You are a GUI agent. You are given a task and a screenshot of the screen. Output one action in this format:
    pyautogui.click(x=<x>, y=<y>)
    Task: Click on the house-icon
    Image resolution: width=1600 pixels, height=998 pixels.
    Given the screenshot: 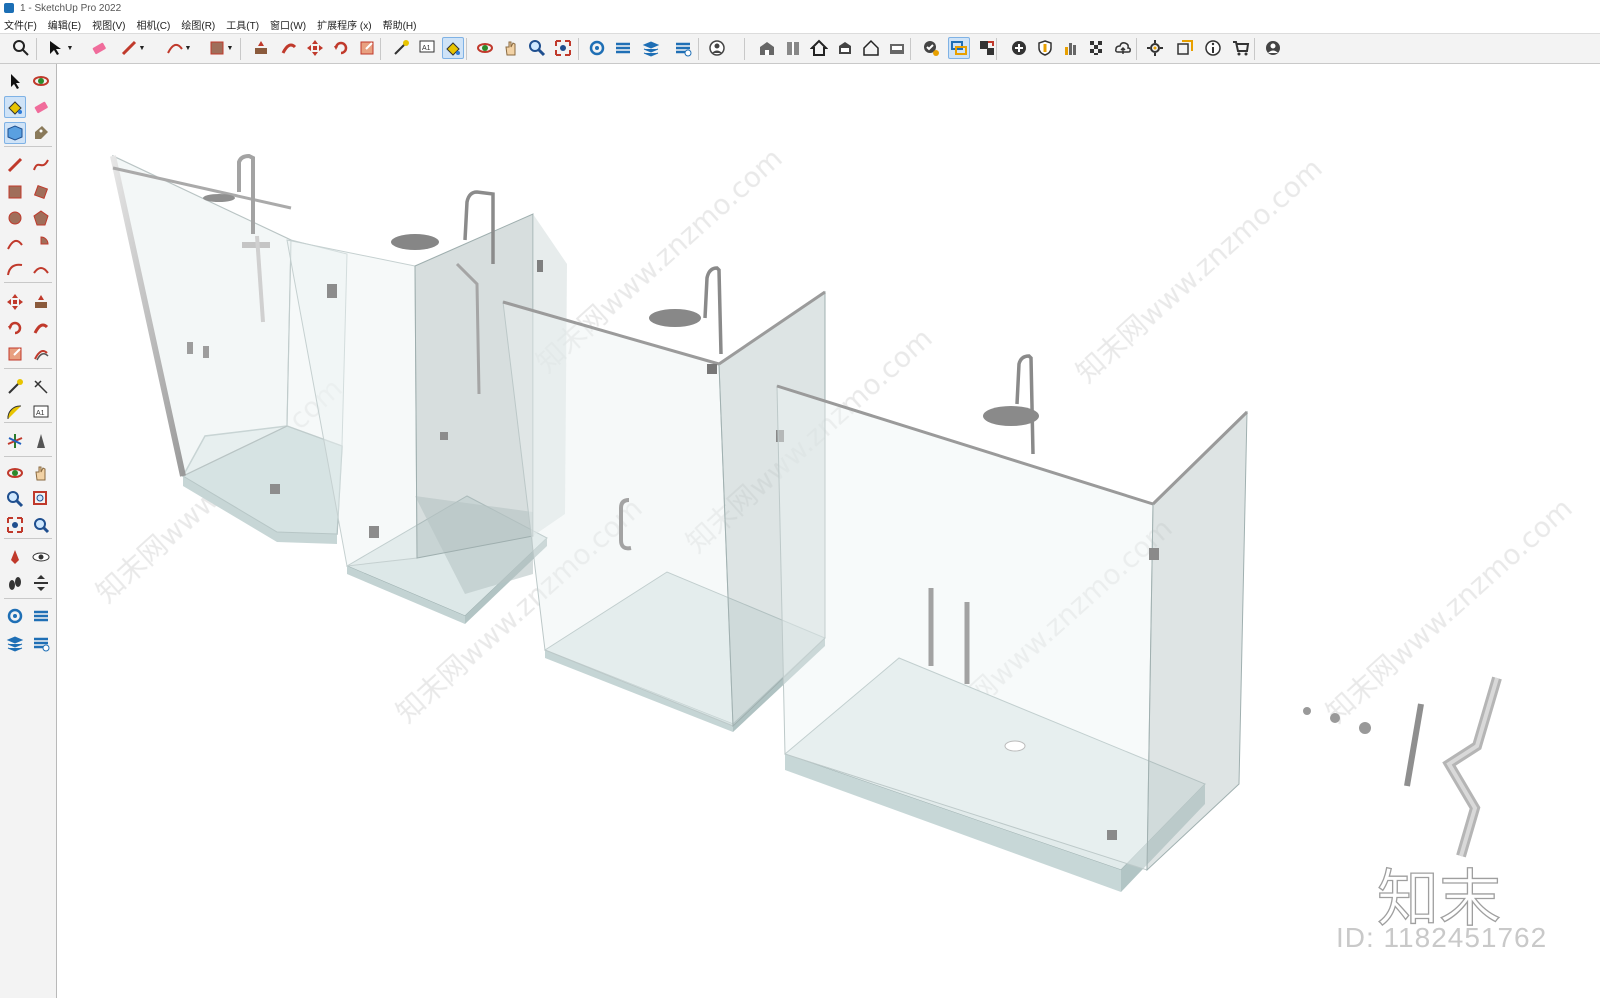 What is the action you would take?
    pyautogui.click(x=819, y=48)
    